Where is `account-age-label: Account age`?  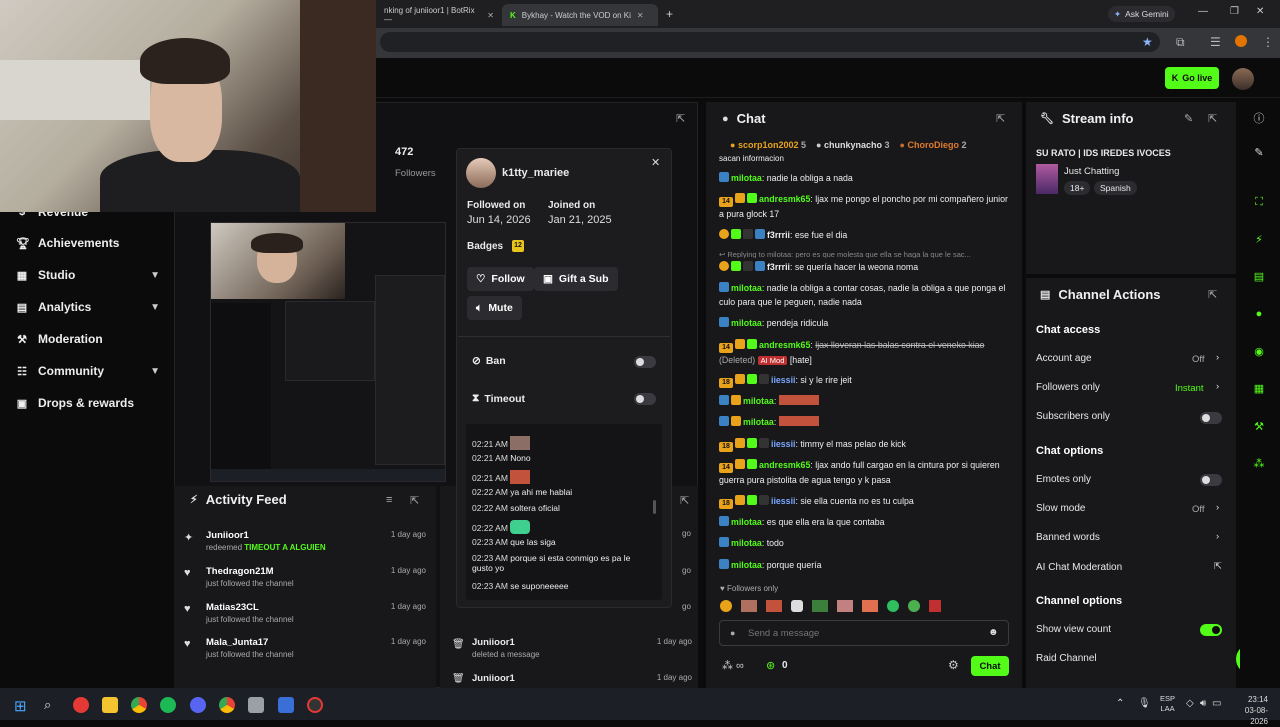
account-age-label: Account age is located at coordinates (1064, 358).